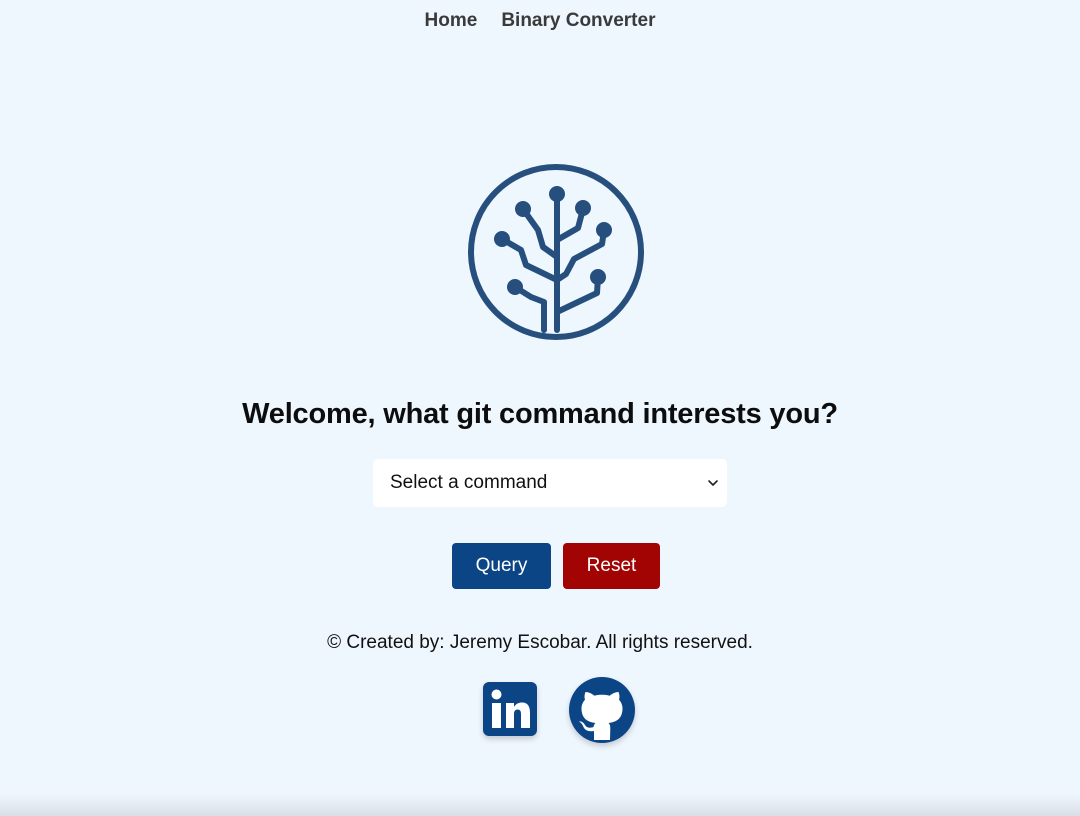 Image resolution: width=1080 pixels, height=816 pixels. Describe the element at coordinates (451, 21) in the screenshot. I see `nav-home-link: Home` at that location.